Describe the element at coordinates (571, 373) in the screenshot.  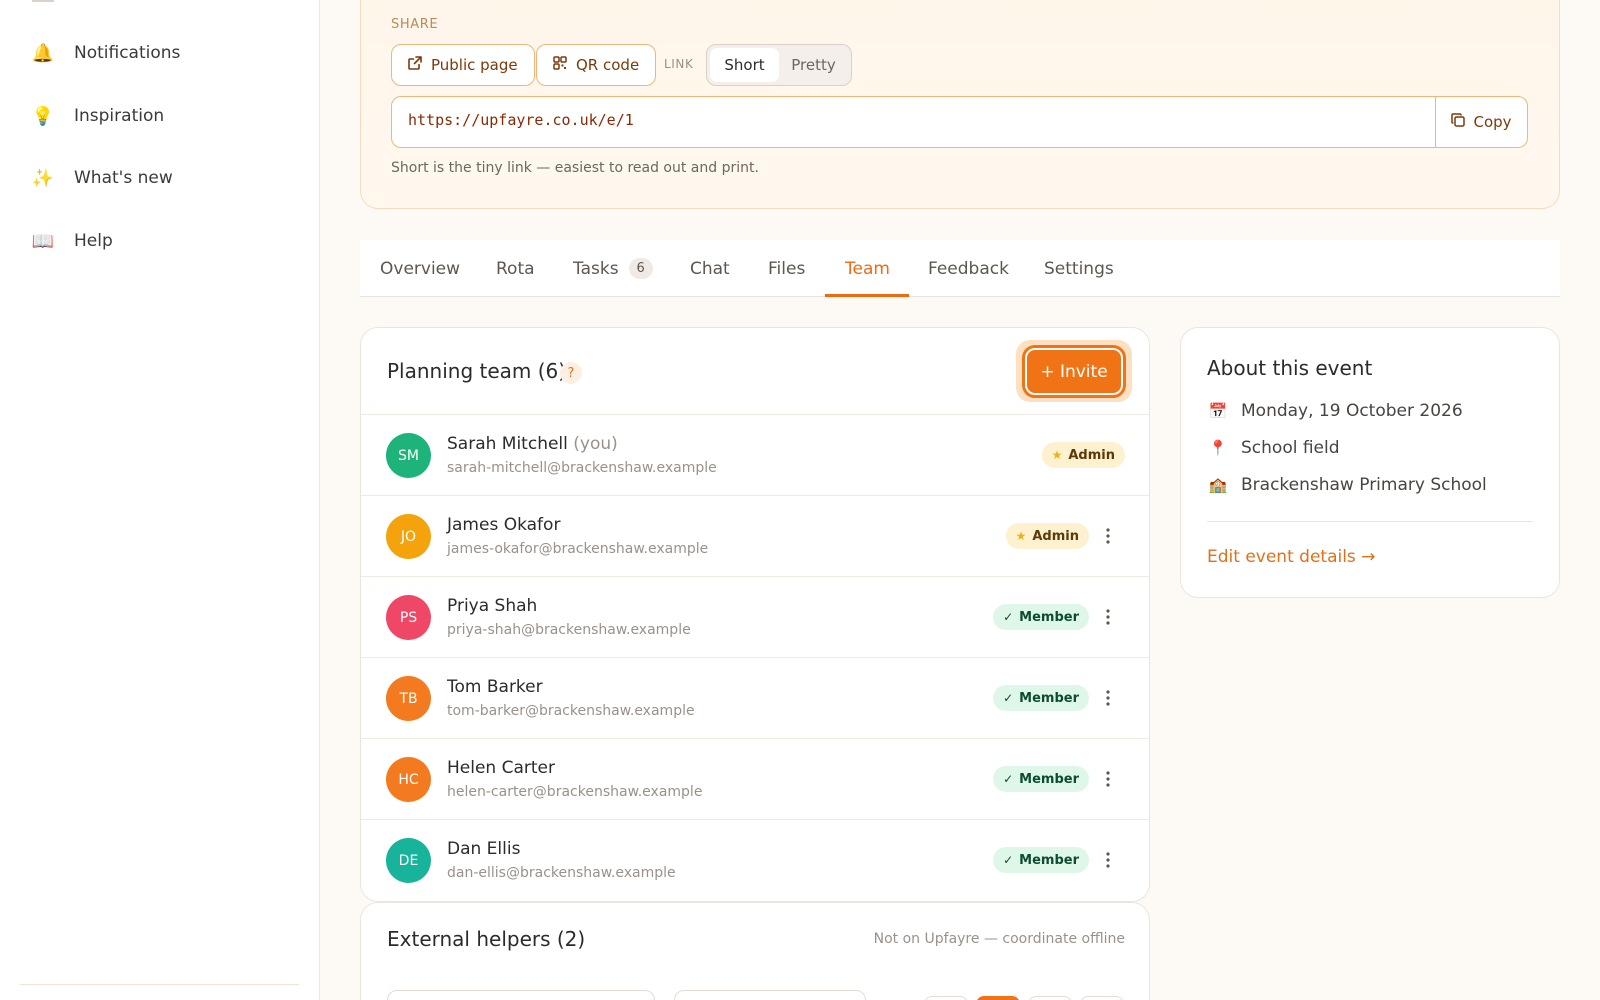
I see `help-icon: ?` at that location.